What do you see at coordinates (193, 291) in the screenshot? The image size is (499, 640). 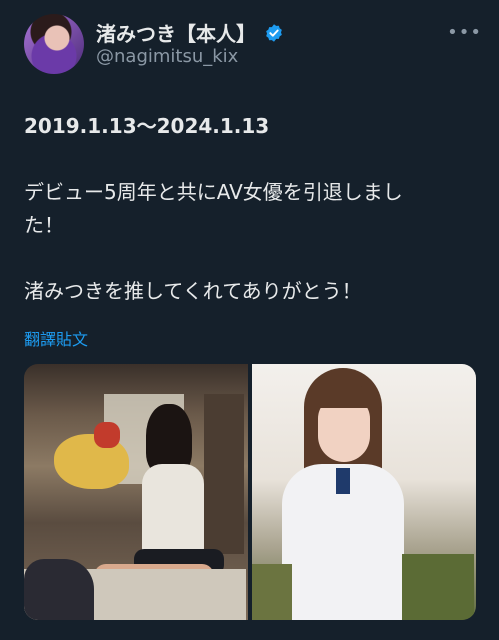 I see `thanks-line: 渚みつきを推してくれてありがとう！` at bounding box center [193, 291].